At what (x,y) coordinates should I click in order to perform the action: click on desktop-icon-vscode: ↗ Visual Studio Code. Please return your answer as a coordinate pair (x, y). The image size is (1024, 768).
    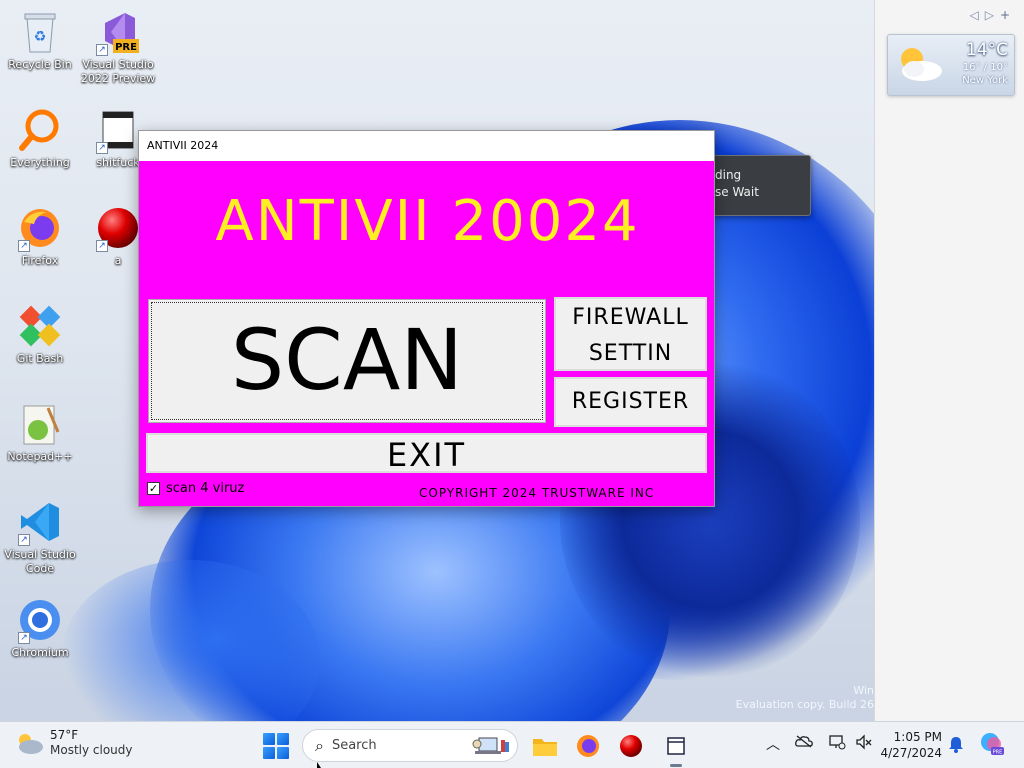
    Looking at the image, I should click on (40, 537).